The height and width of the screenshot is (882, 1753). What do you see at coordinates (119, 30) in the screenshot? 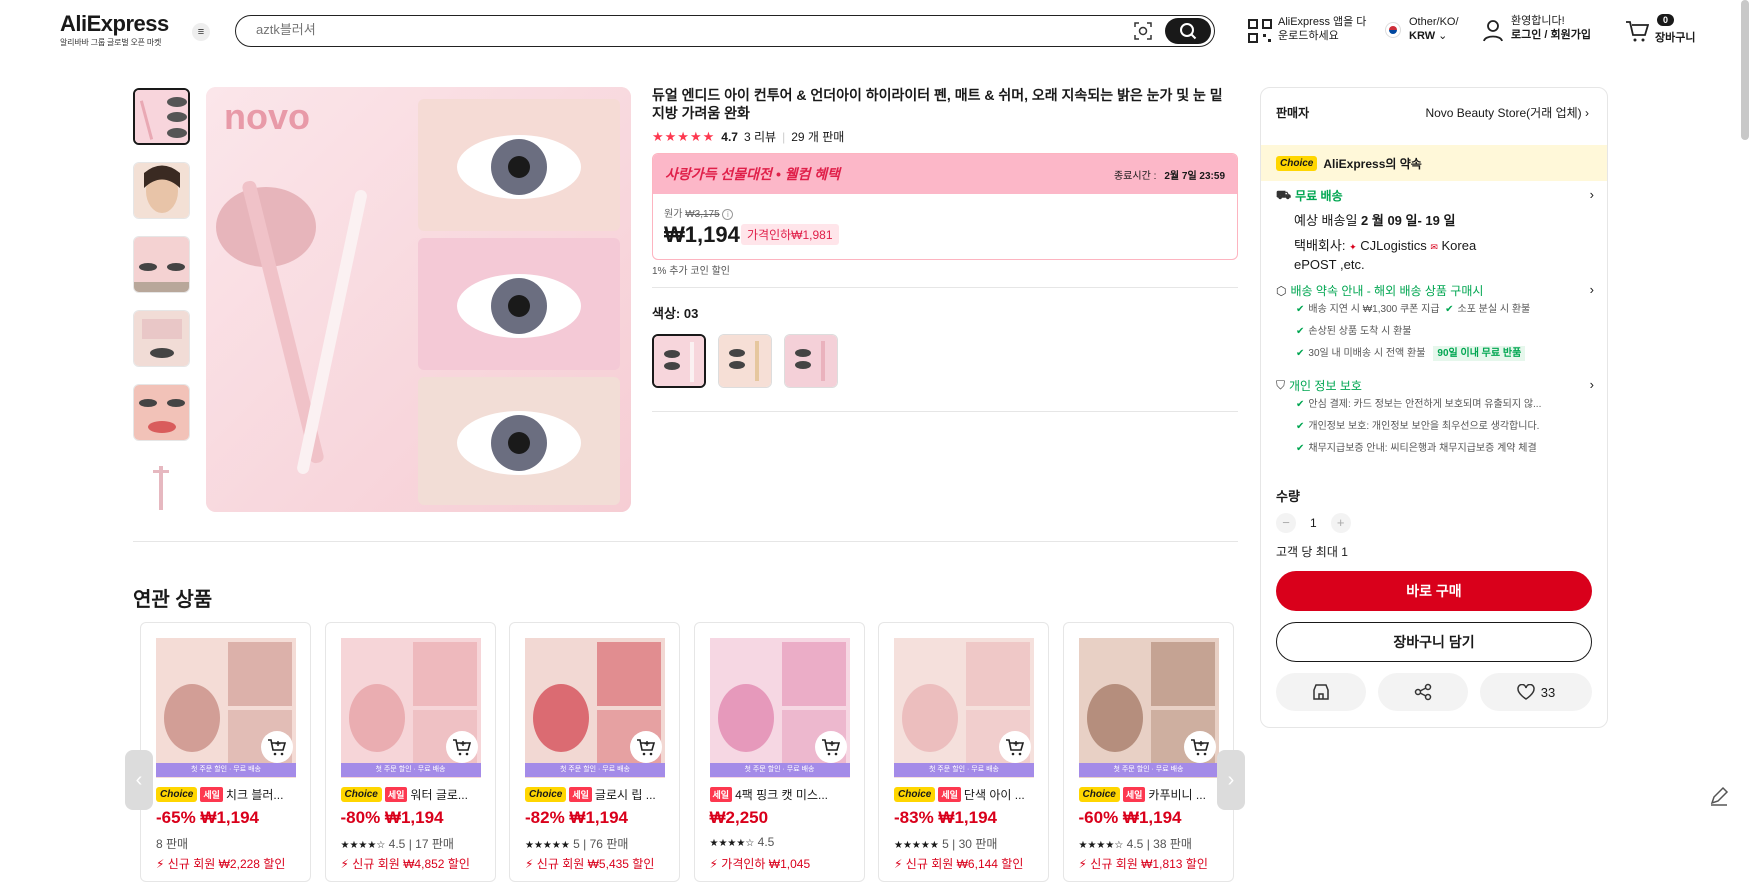
I see `aliexpress-logo: AliExpress 알리바바 그룹 글로벌 오픈 마켓` at bounding box center [119, 30].